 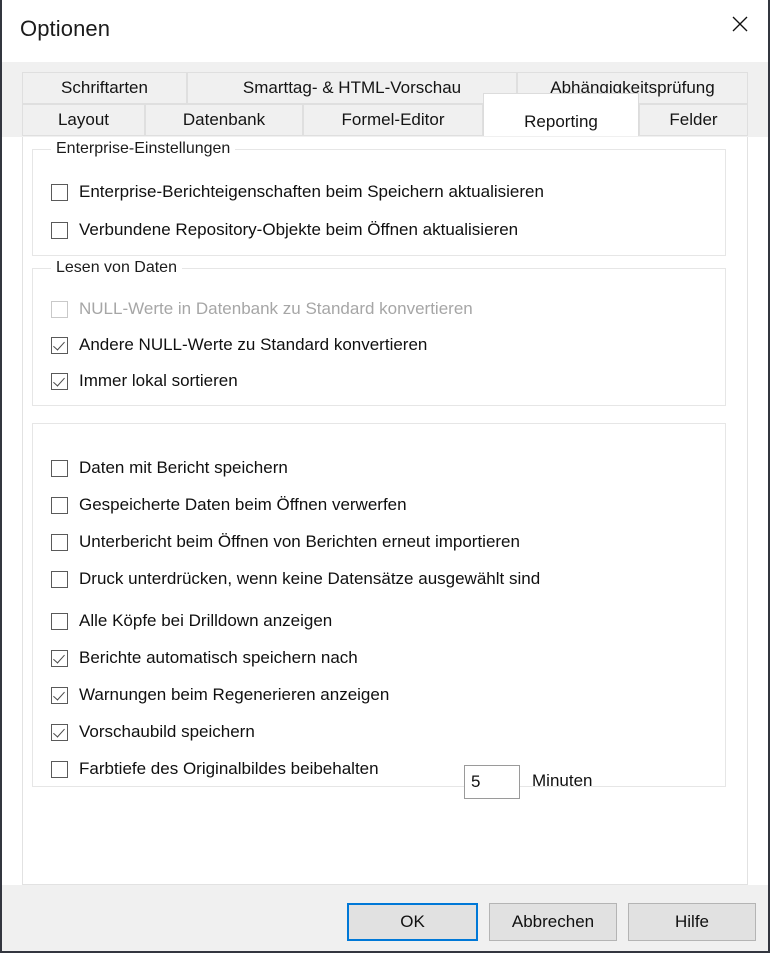 What do you see at coordinates (183, 467) in the screenshot?
I see `checkbox-label-daten-mit-bericht-speichern: Daten mit Bericht speichern` at bounding box center [183, 467].